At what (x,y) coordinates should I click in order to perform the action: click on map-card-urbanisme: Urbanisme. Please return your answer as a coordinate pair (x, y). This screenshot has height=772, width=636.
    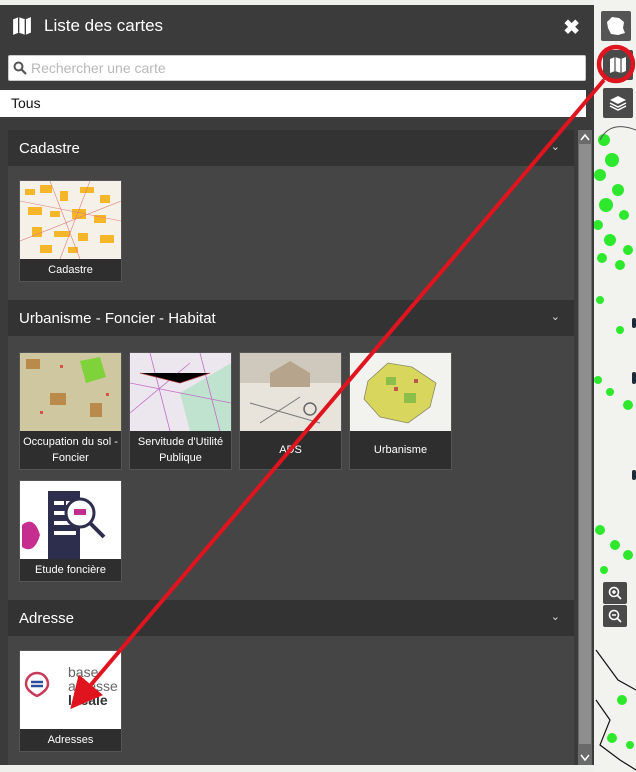
    Looking at the image, I should click on (400, 411).